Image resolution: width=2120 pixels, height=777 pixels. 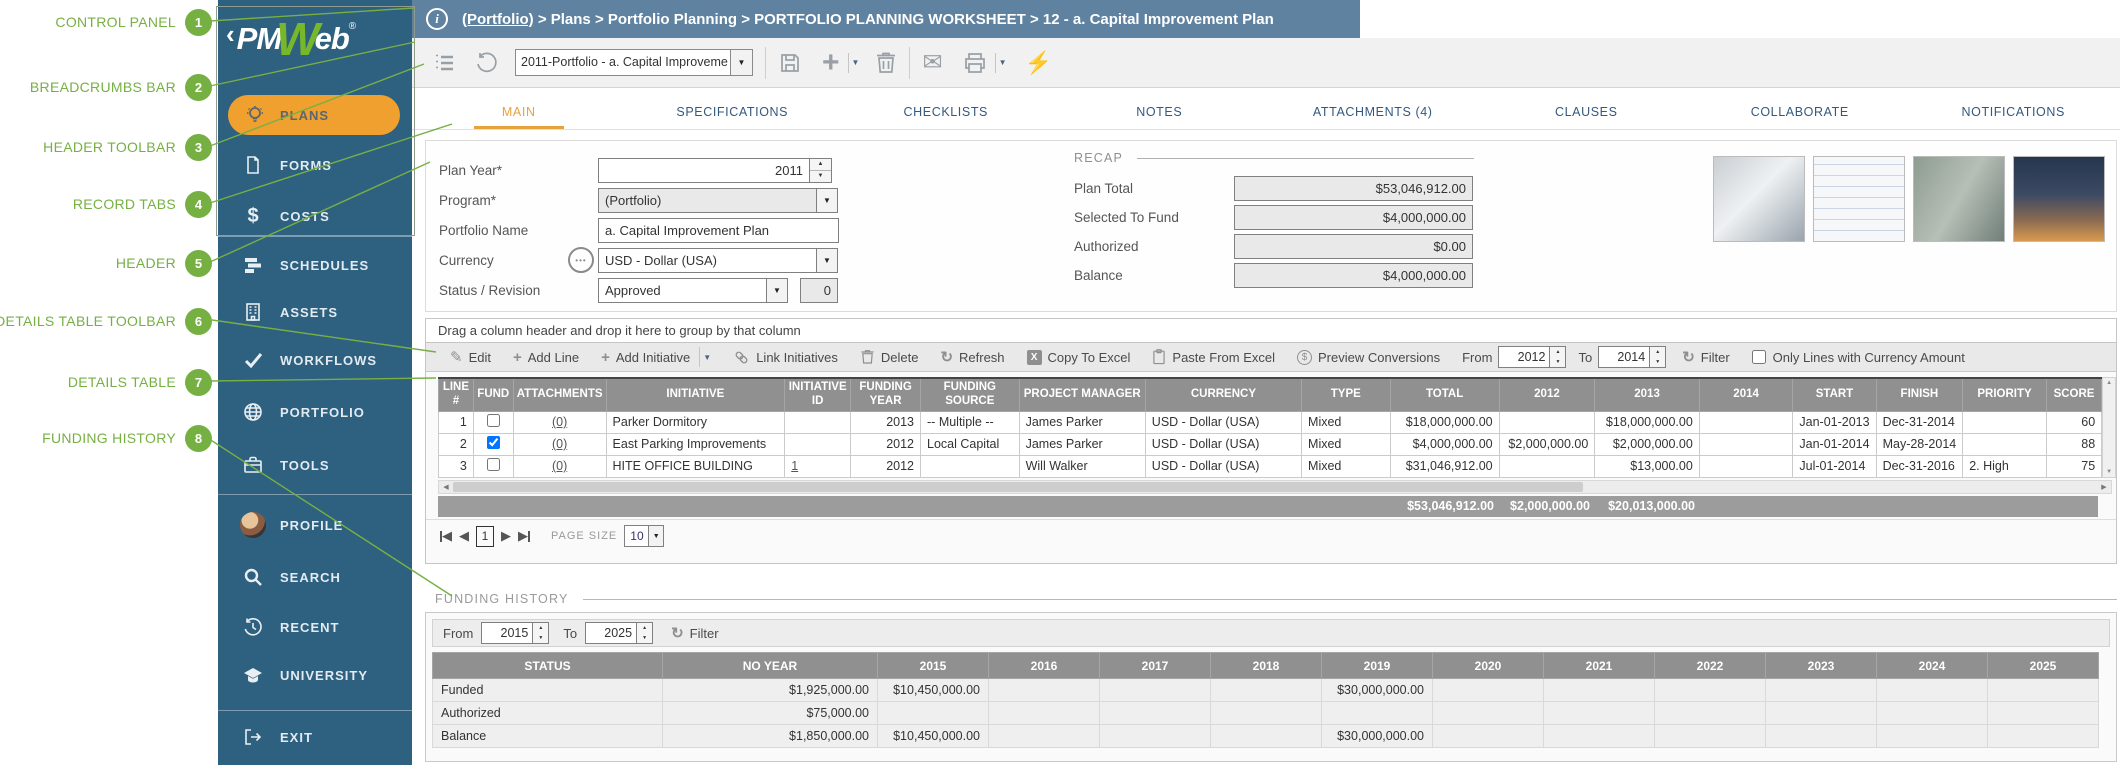 What do you see at coordinates (1003, 62) in the screenshot?
I see `print-caret-icon: ▼` at bounding box center [1003, 62].